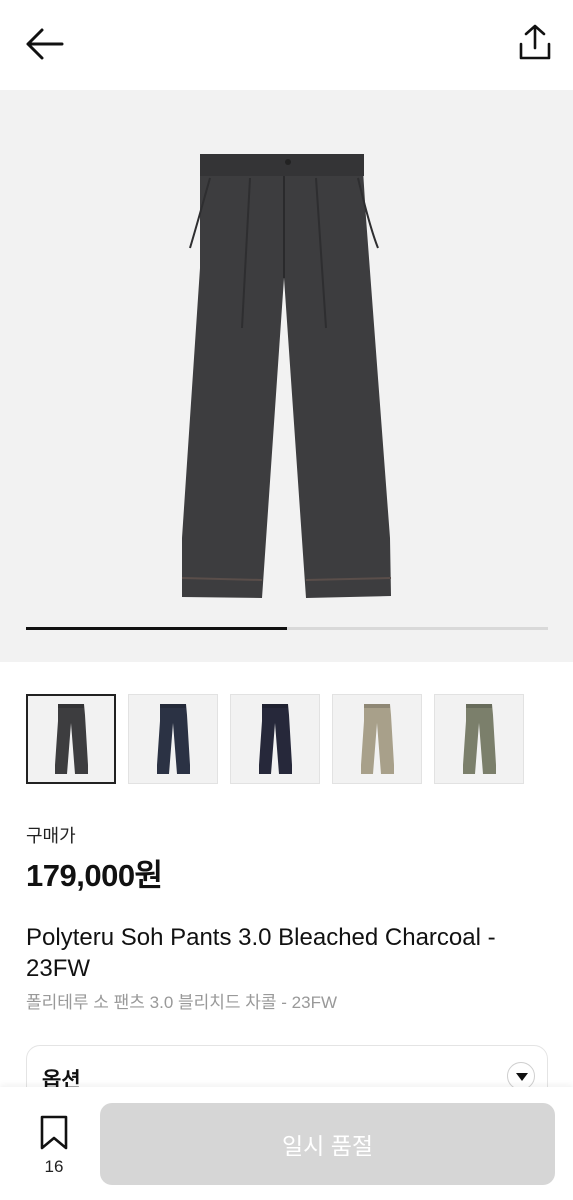 The width and height of the screenshot is (573, 1200). I want to click on arrow-left-icon, so click(45, 44).